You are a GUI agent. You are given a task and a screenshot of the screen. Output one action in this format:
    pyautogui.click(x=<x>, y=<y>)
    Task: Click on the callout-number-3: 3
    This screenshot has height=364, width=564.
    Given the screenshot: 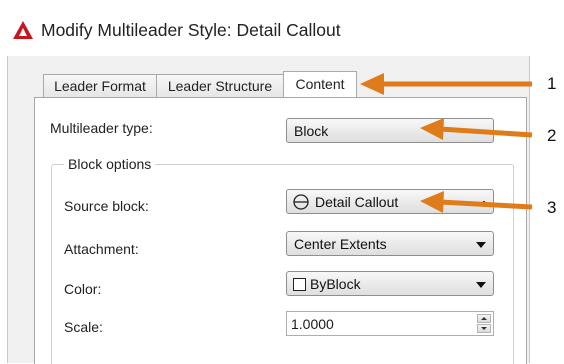 What is the action you would take?
    pyautogui.click(x=552, y=207)
    